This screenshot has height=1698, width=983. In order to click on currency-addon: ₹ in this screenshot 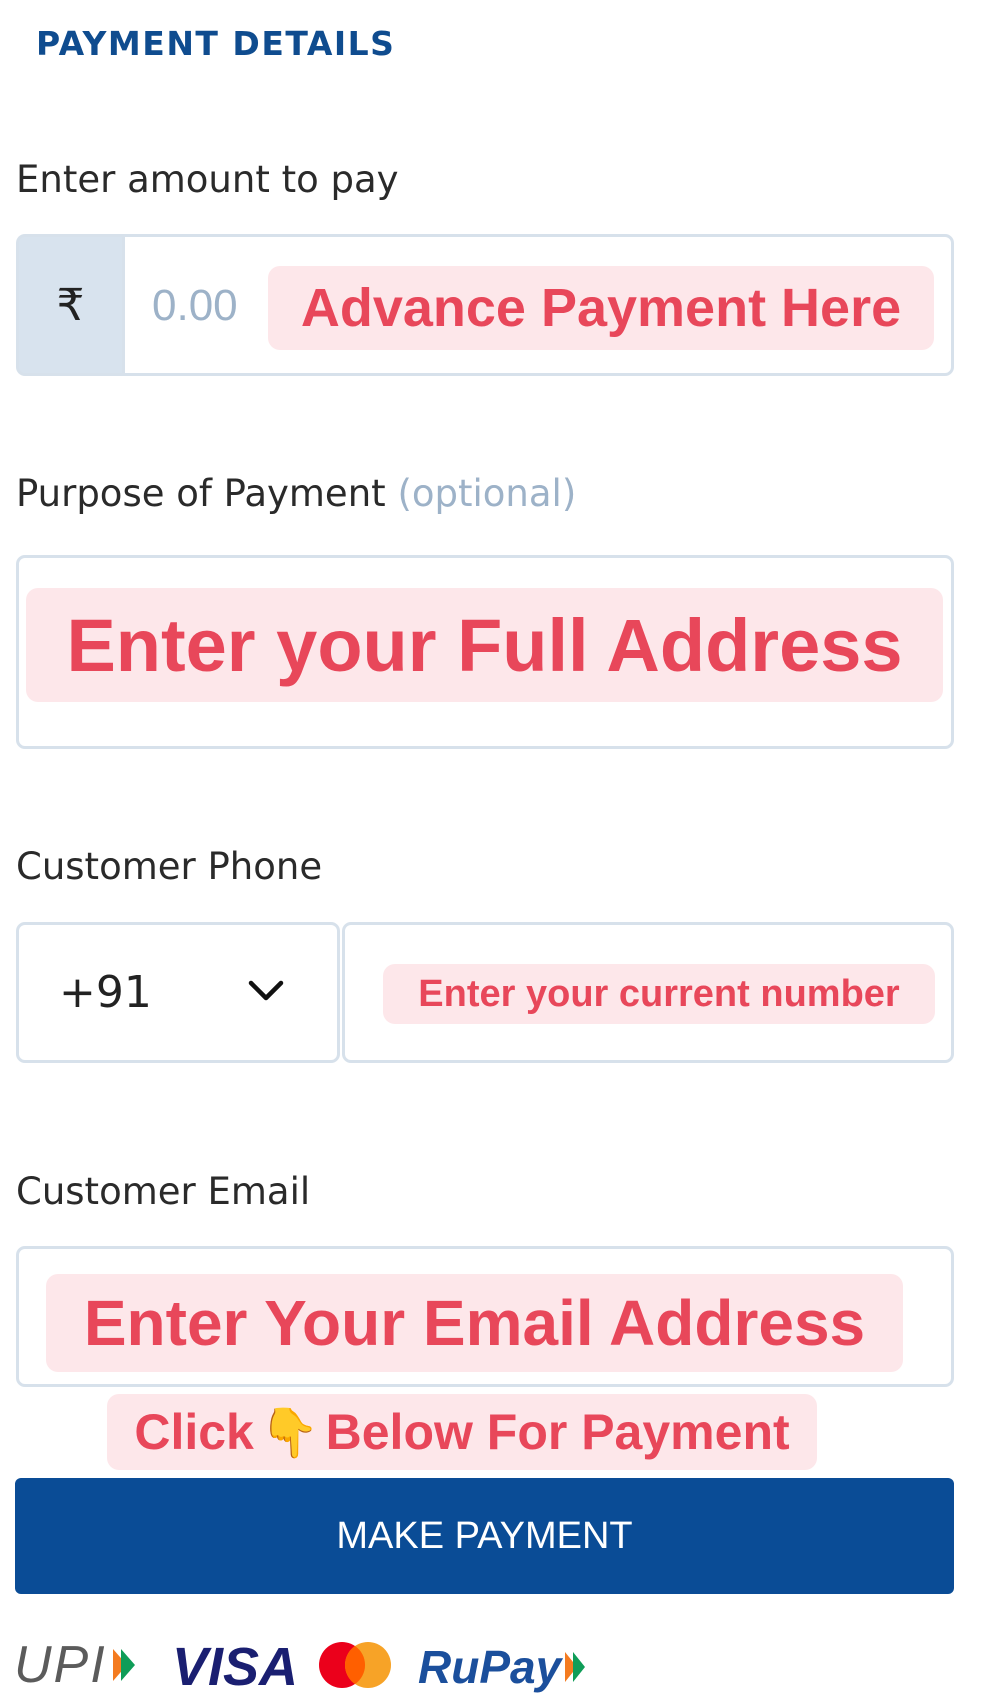, I will do `click(69, 305)`.